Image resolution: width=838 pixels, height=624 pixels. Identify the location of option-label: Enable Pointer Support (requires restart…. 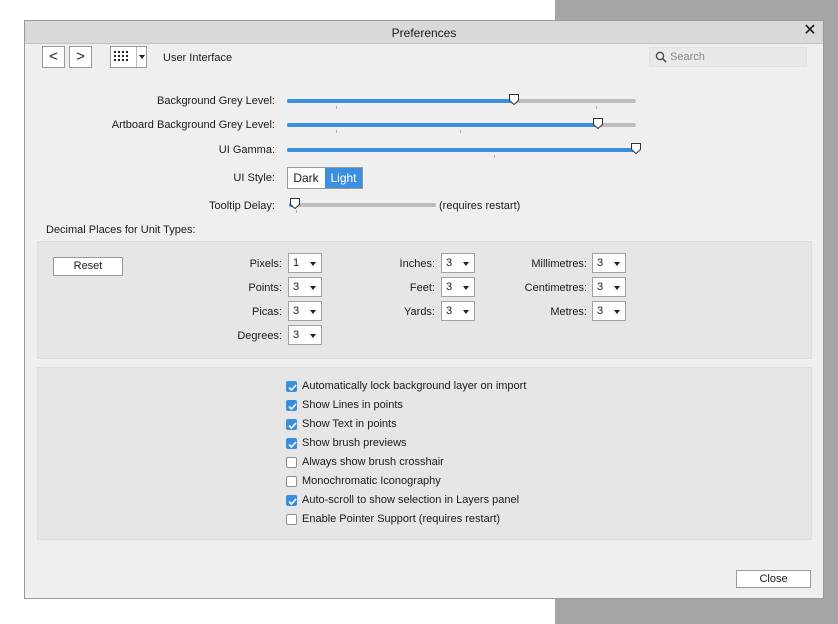
(401, 519).